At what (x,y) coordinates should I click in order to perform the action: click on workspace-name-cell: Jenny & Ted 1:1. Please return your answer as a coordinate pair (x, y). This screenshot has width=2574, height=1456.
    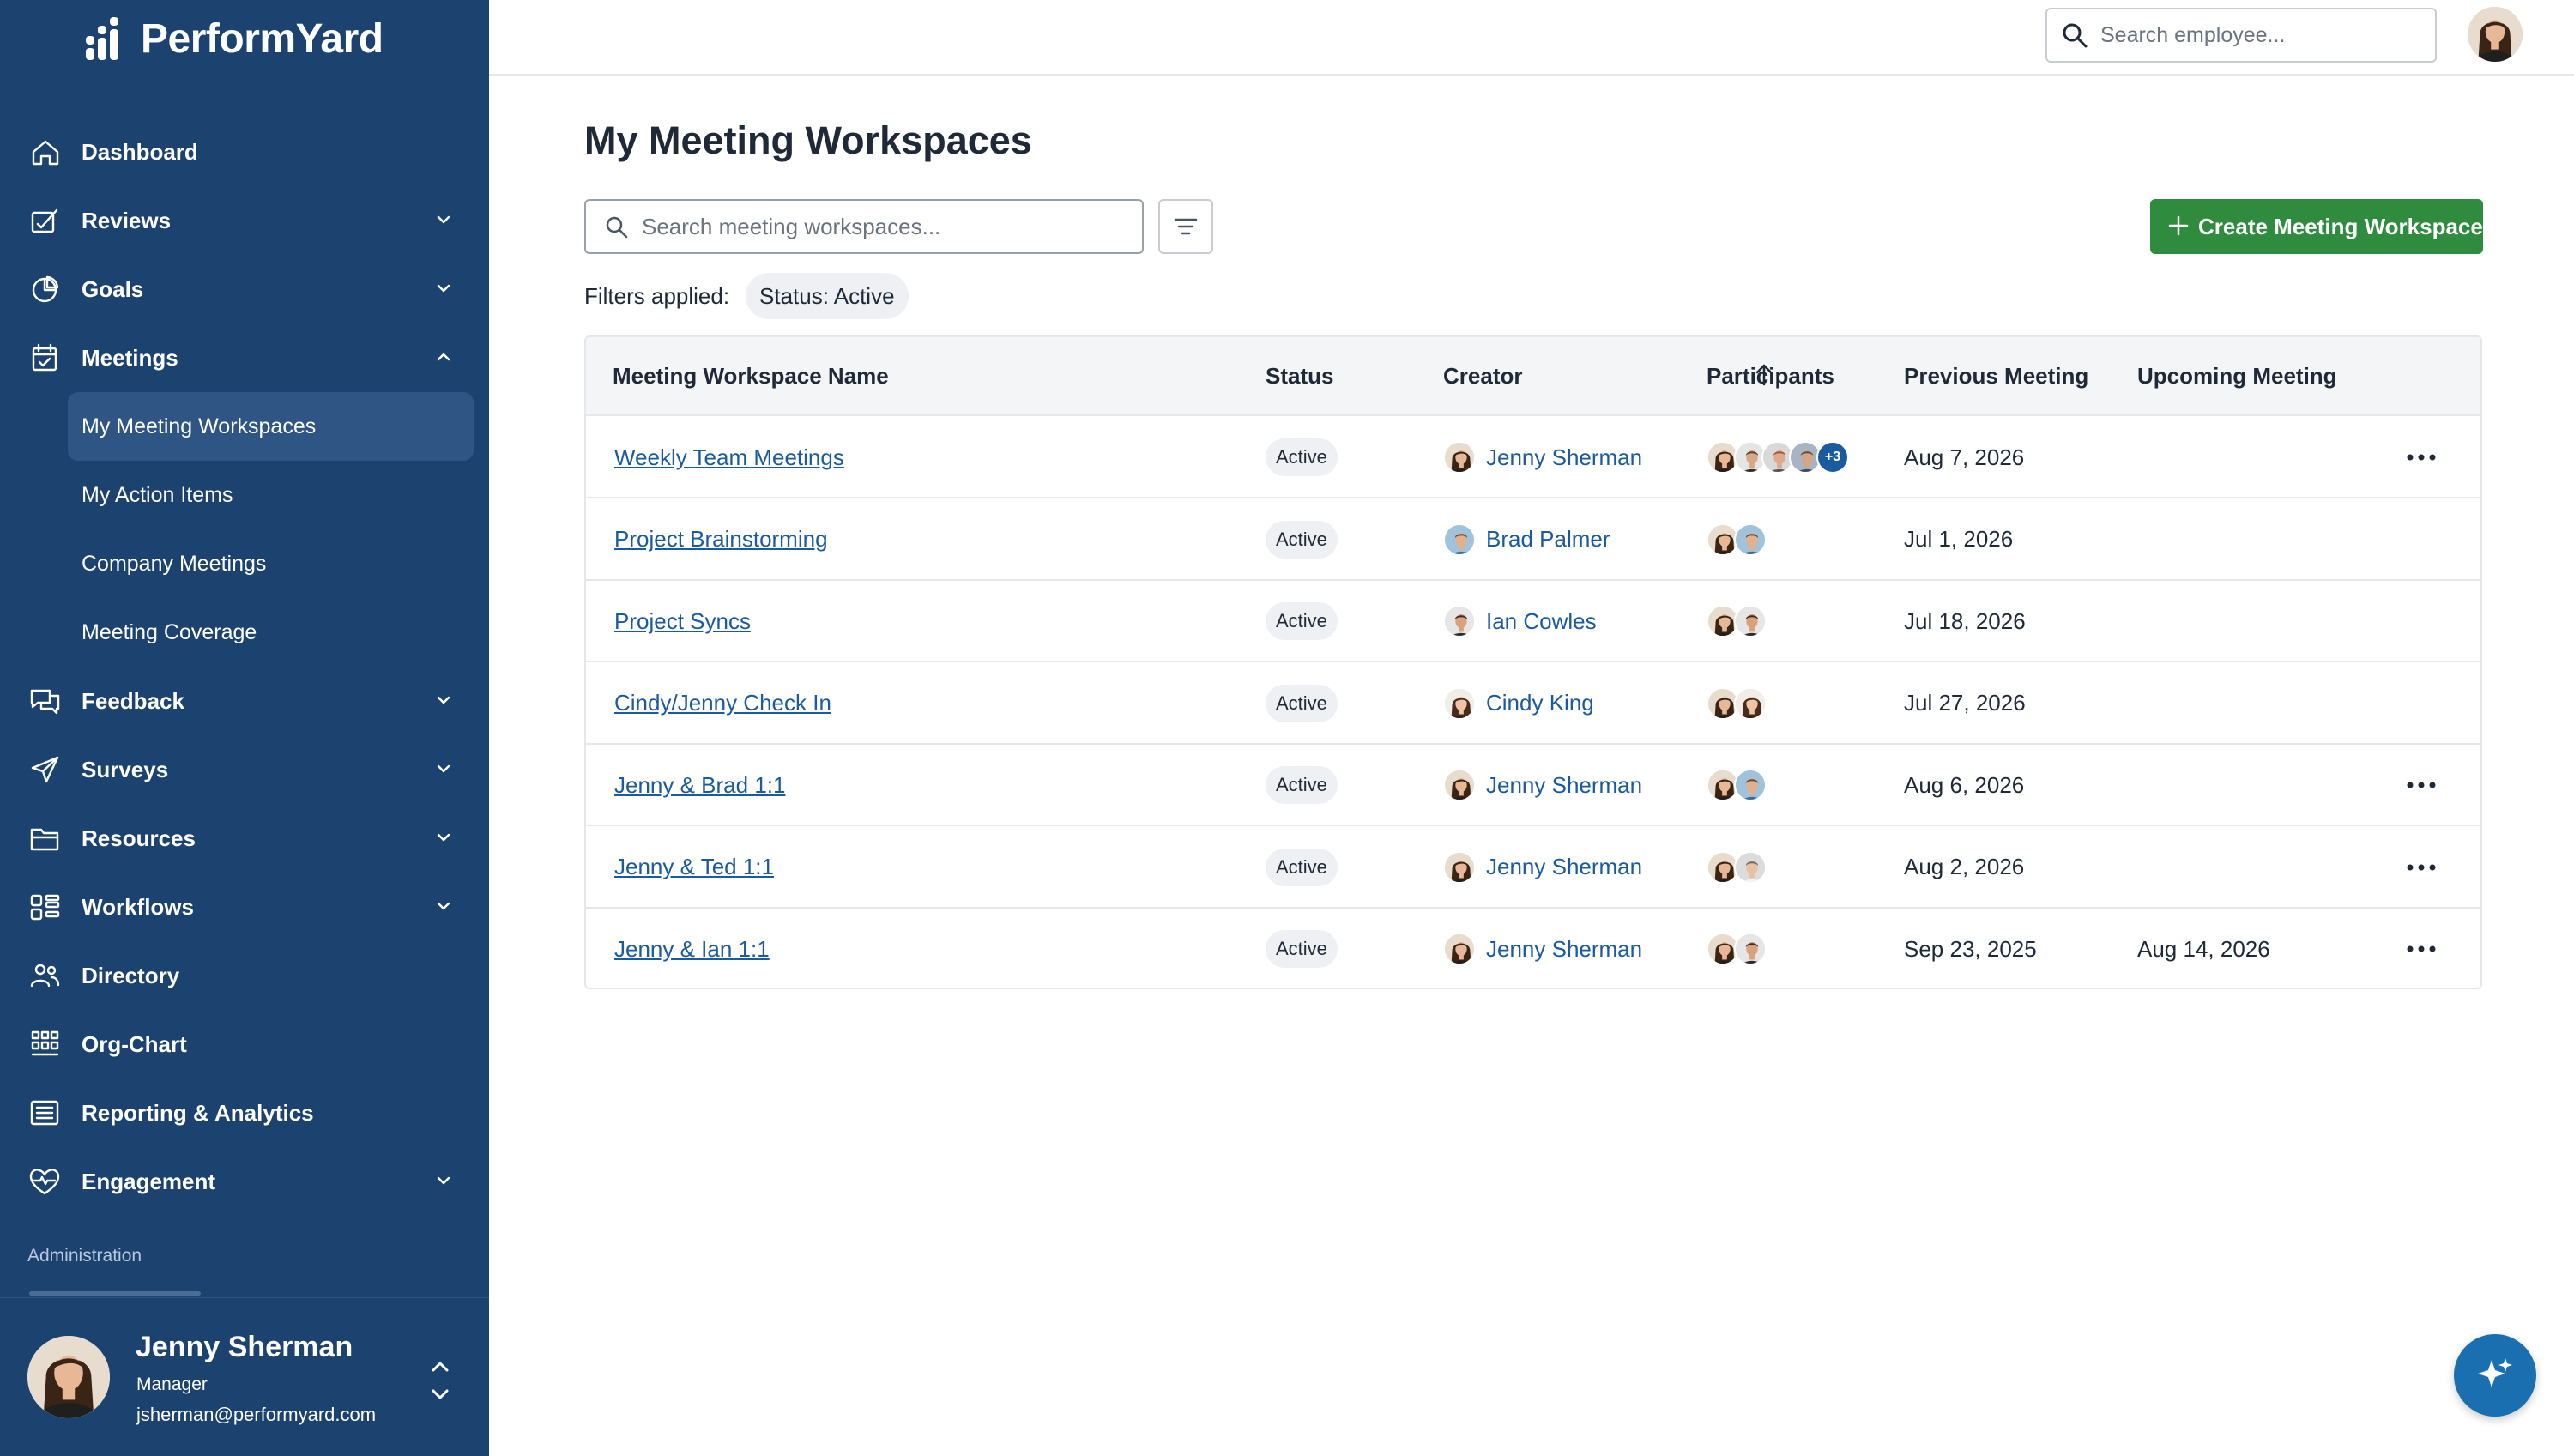
    Looking at the image, I should click on (694, 867).